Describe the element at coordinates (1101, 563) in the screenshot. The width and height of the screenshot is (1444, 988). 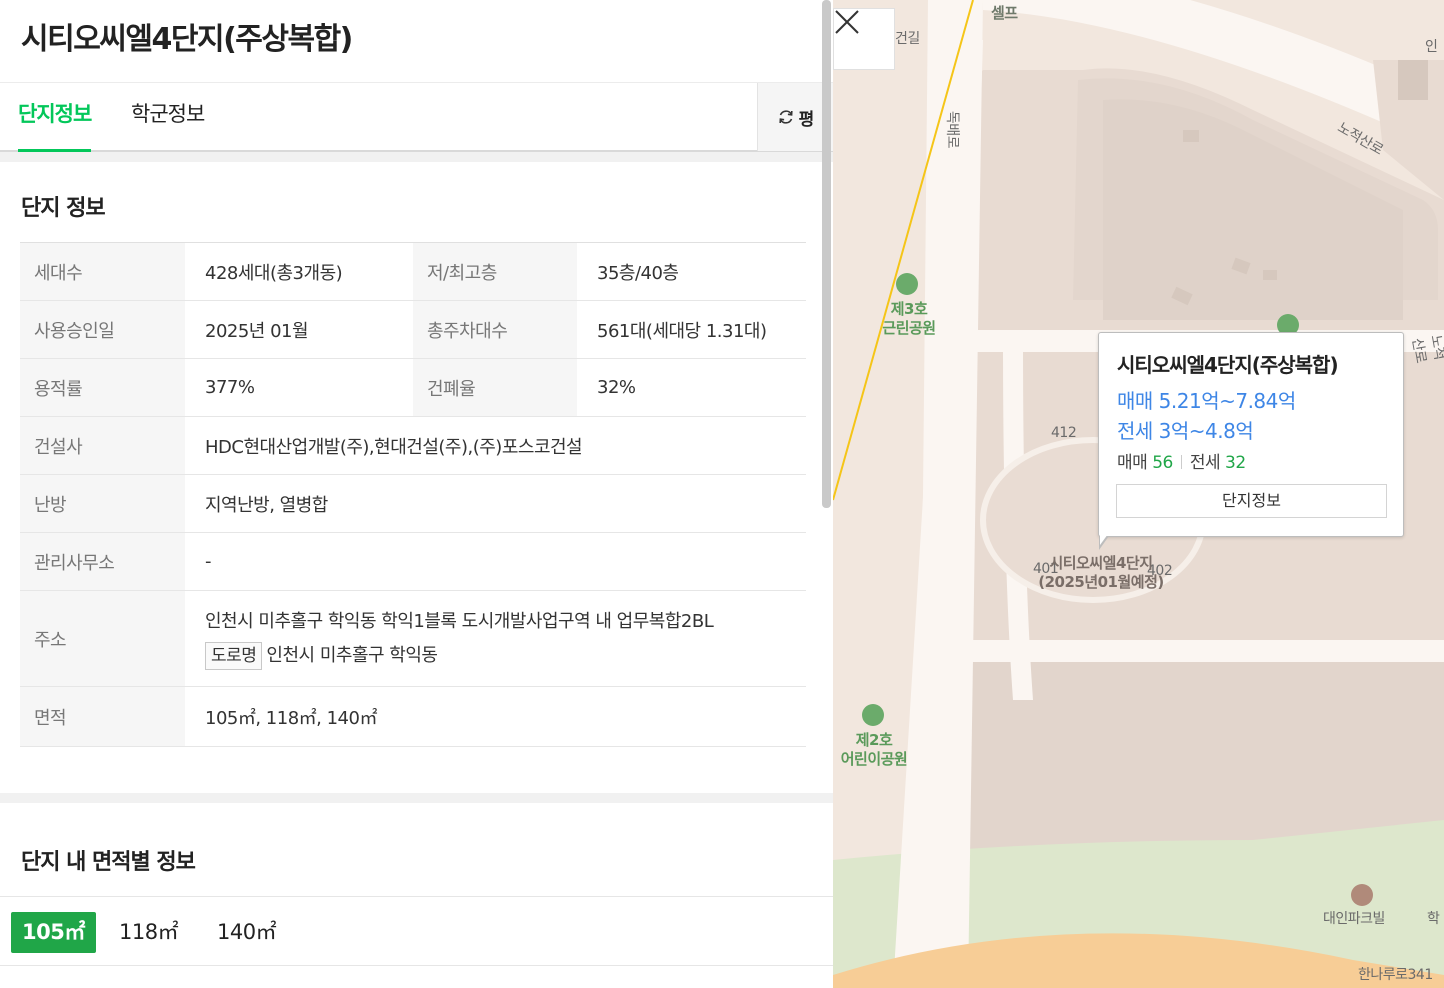
I see `complex-name: 시티오씨엘4단지` at that location.